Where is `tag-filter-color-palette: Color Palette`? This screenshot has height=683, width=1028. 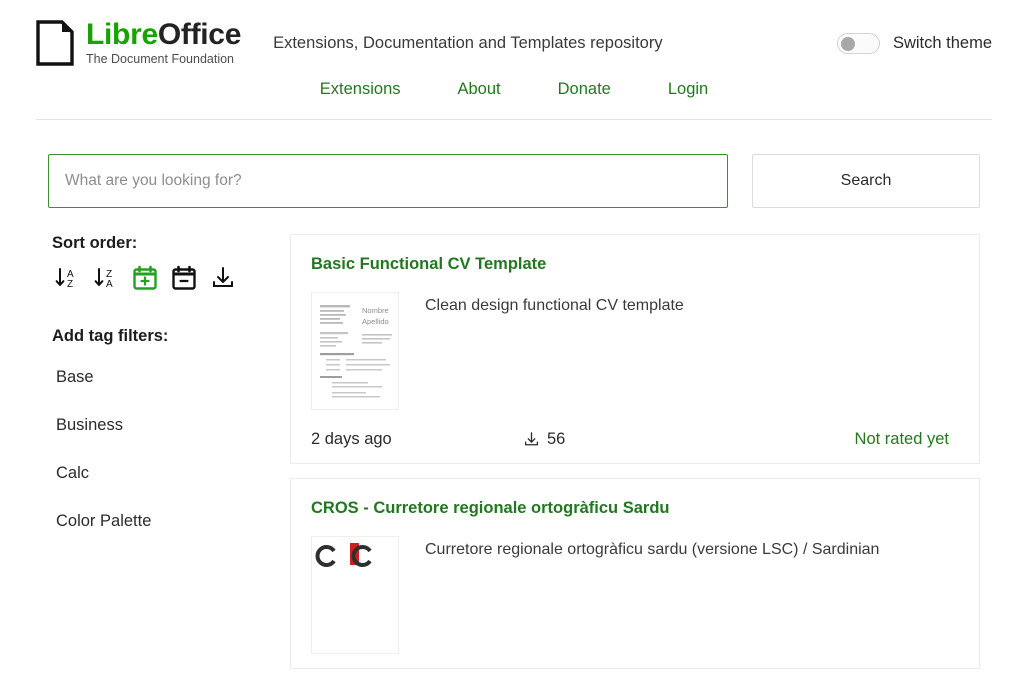
tag-filter-color-palette: Color Palette is located at coordinates (148, 521).